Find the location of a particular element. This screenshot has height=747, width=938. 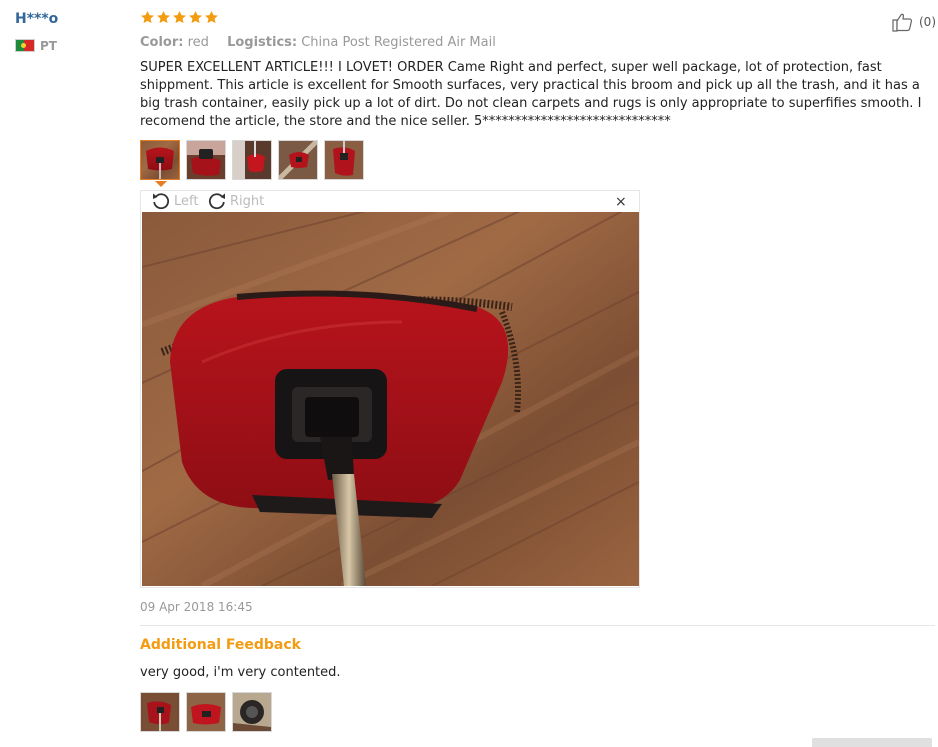

logistics-value: China Post Registered Air Mail is located at coordinates (398, 42).